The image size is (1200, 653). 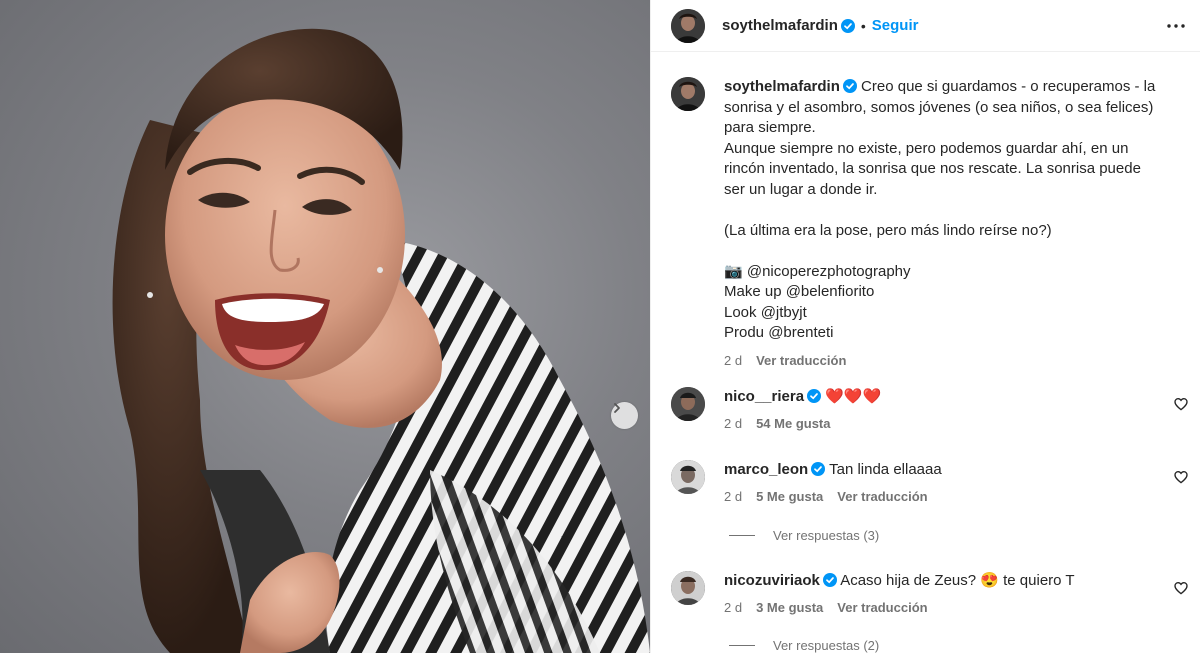 What do you see at coordinates (944, 424) in the screenshot?
I see `comment-meta: 2 d 54 Me gusta` at bounding box center [944, 424].